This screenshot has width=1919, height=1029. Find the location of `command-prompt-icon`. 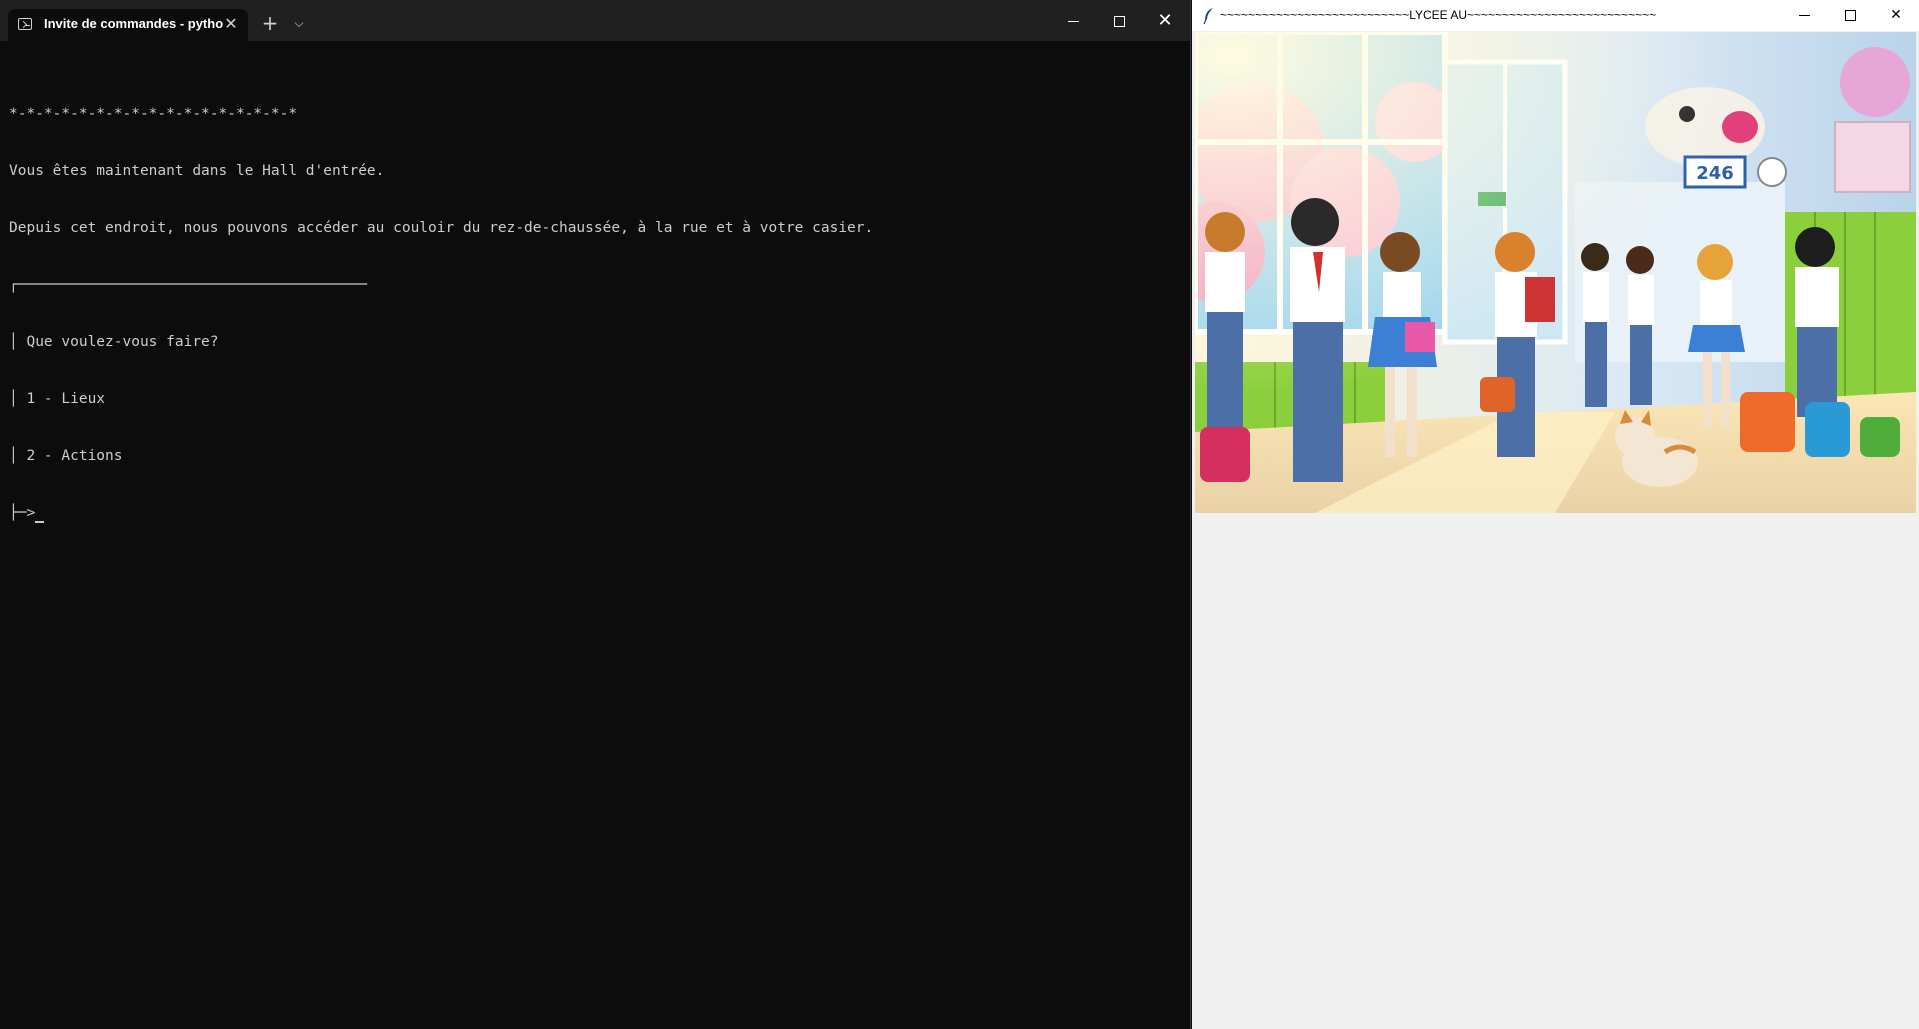

command-prompt-icon is located at coordinates (25, 24).